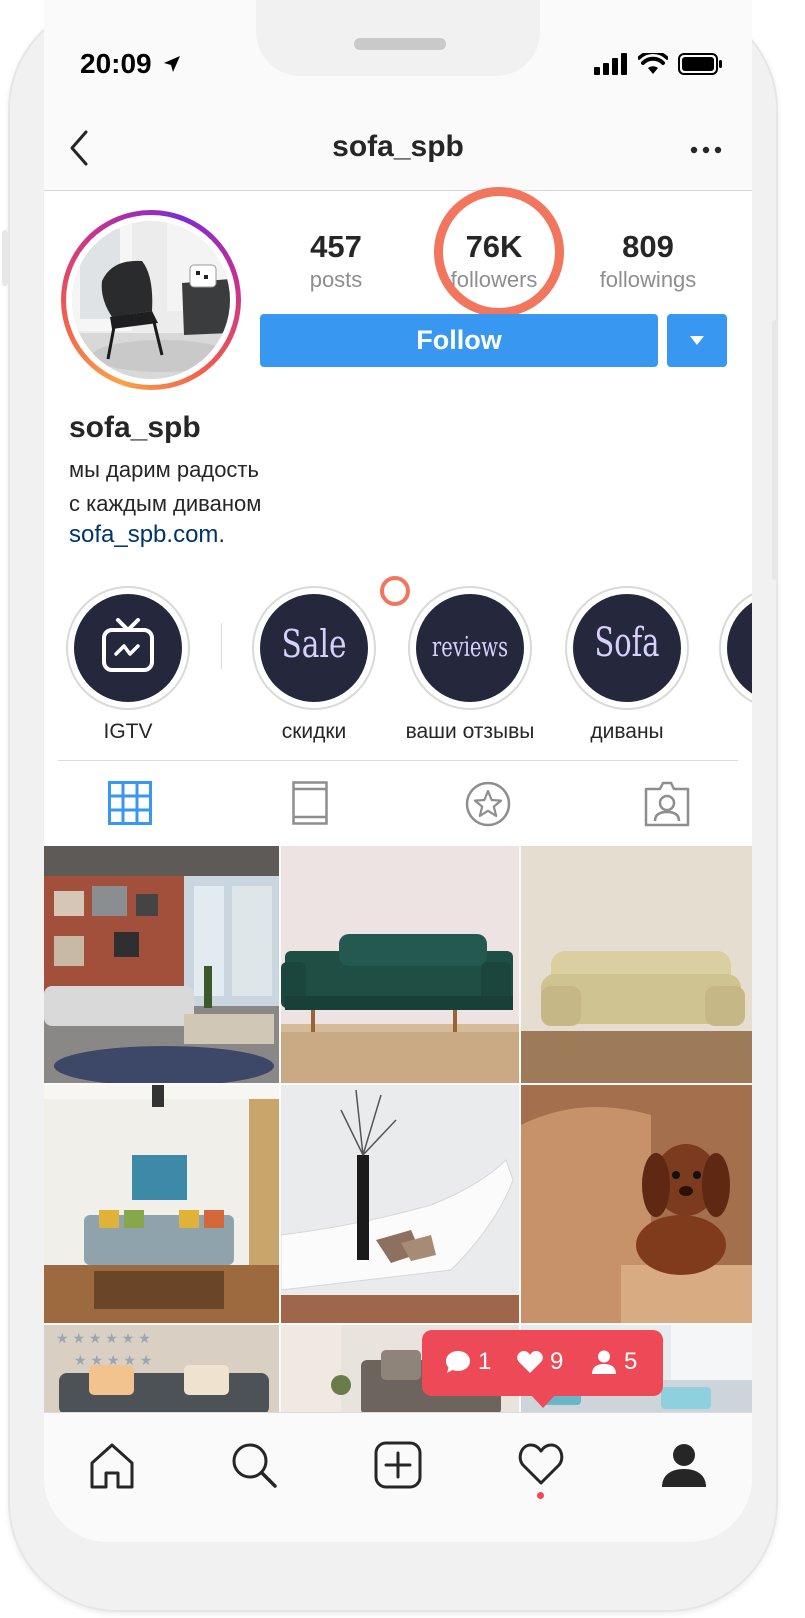 This screenshot has width=805, height=1618. I want to click on highlight-sofa: Sofa диваны, so click(627, 665).